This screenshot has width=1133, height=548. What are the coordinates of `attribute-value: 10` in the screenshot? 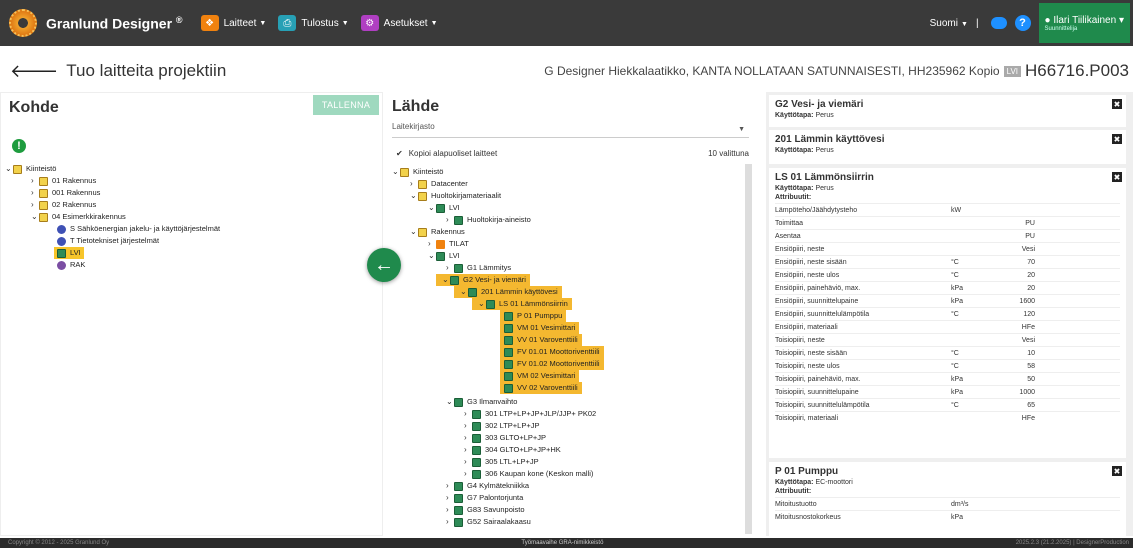 It's located at (1031, 353).